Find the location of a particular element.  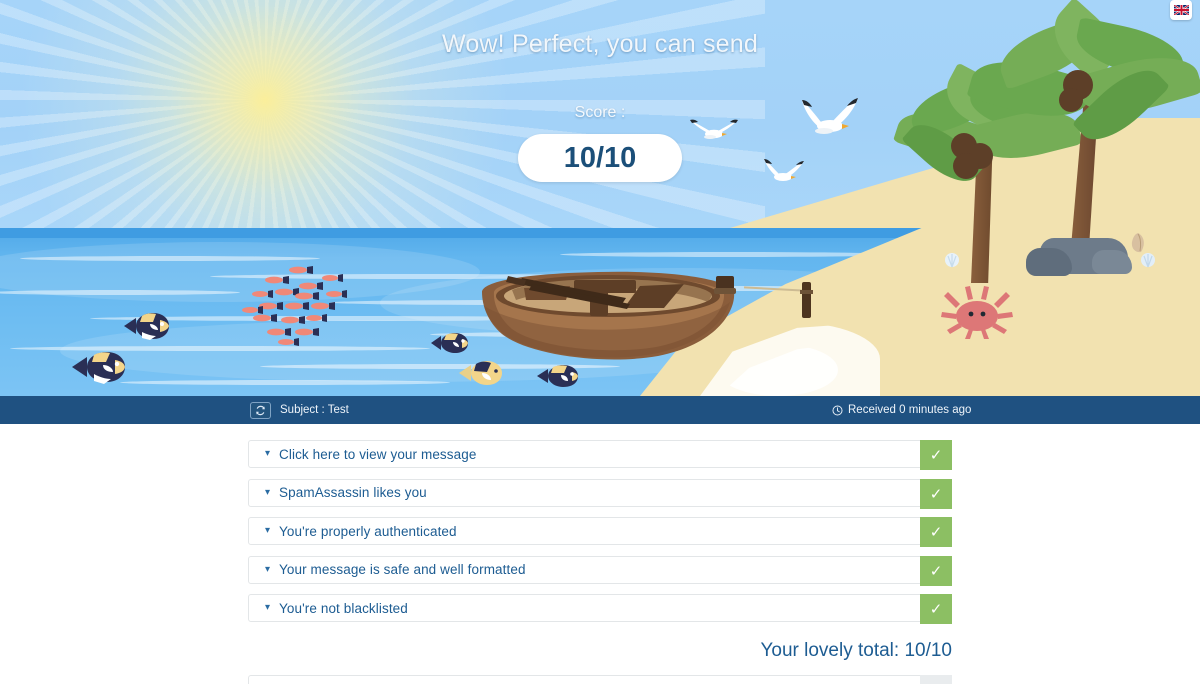

score-label: Score : is located at coordinates (600, 112).